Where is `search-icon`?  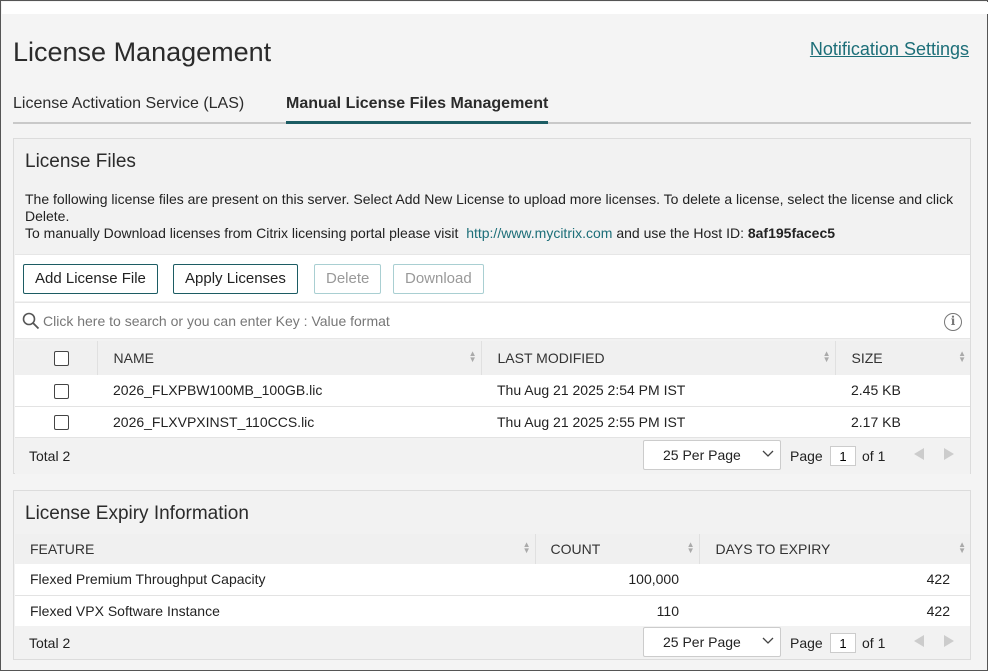
search-icon is located at coordinates (31, 321).